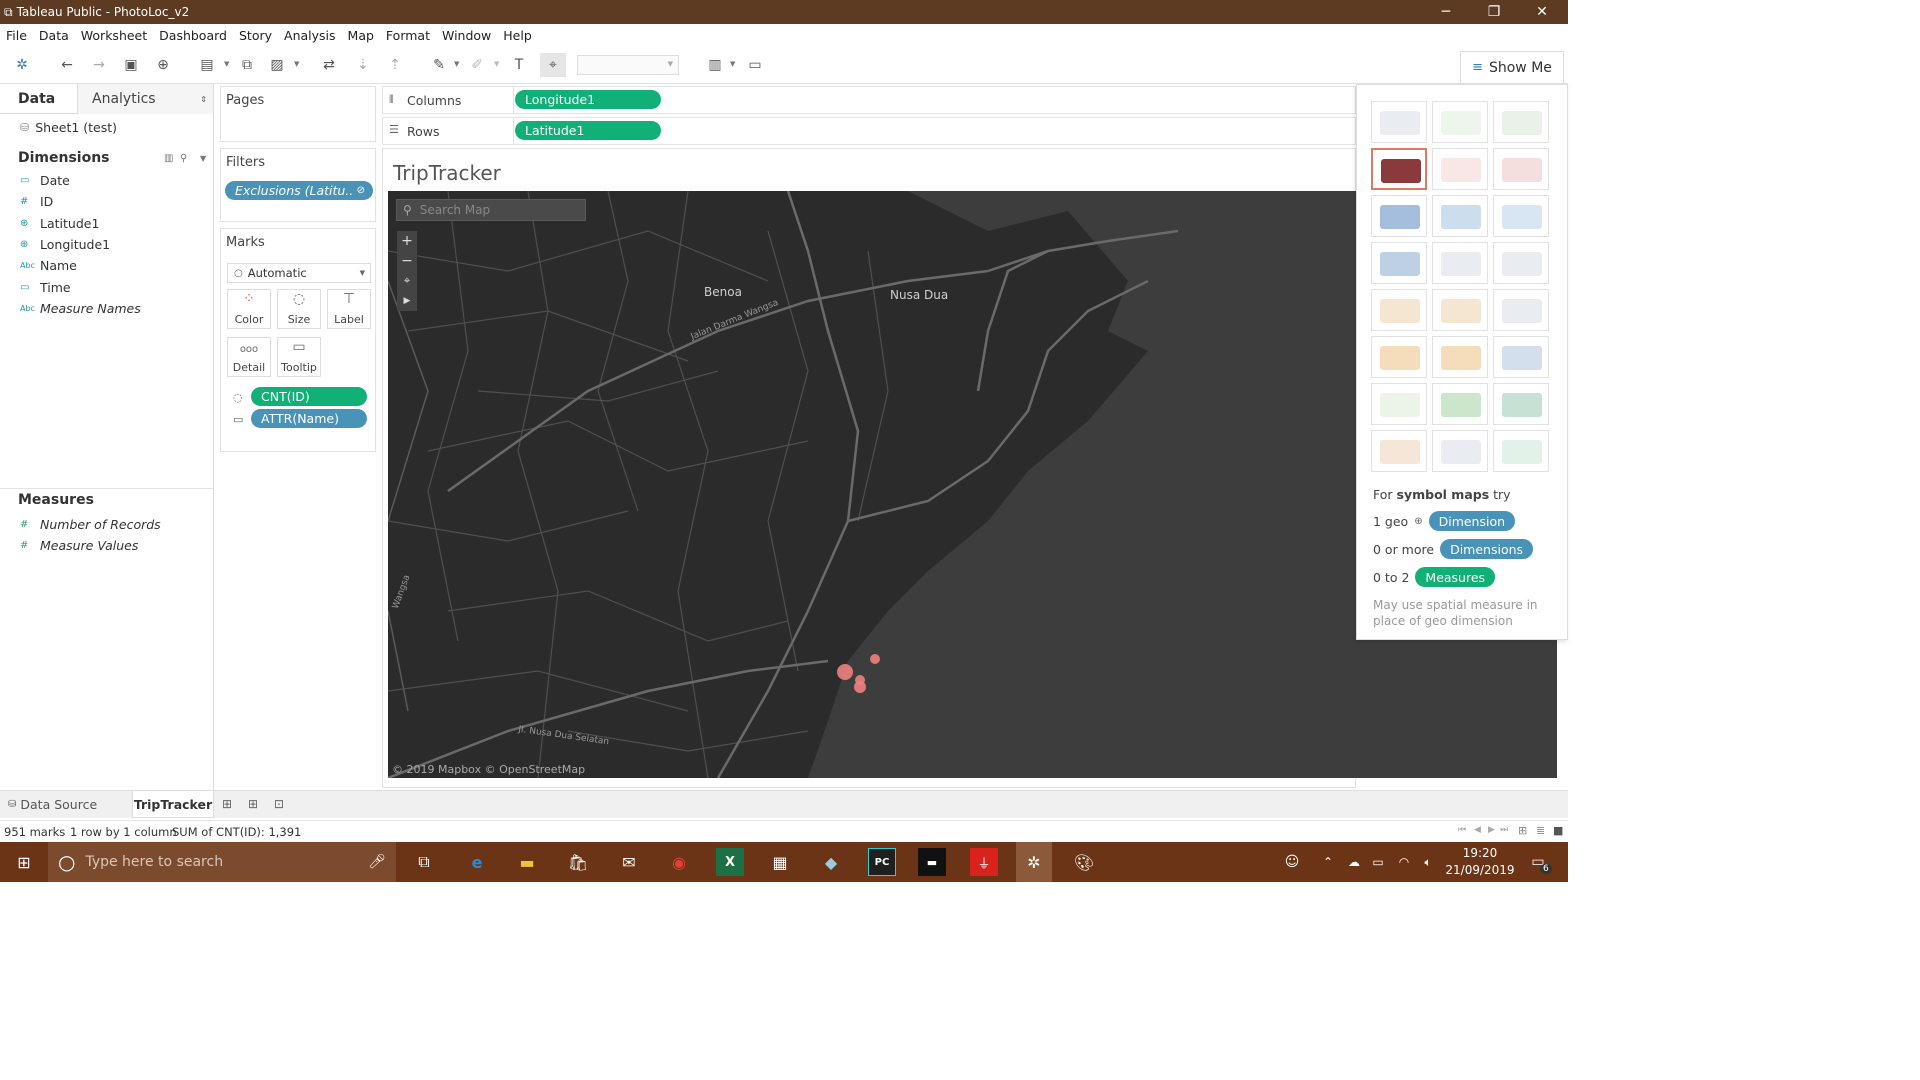  I want to click on mail-icon: ✉, so click(629, 862).